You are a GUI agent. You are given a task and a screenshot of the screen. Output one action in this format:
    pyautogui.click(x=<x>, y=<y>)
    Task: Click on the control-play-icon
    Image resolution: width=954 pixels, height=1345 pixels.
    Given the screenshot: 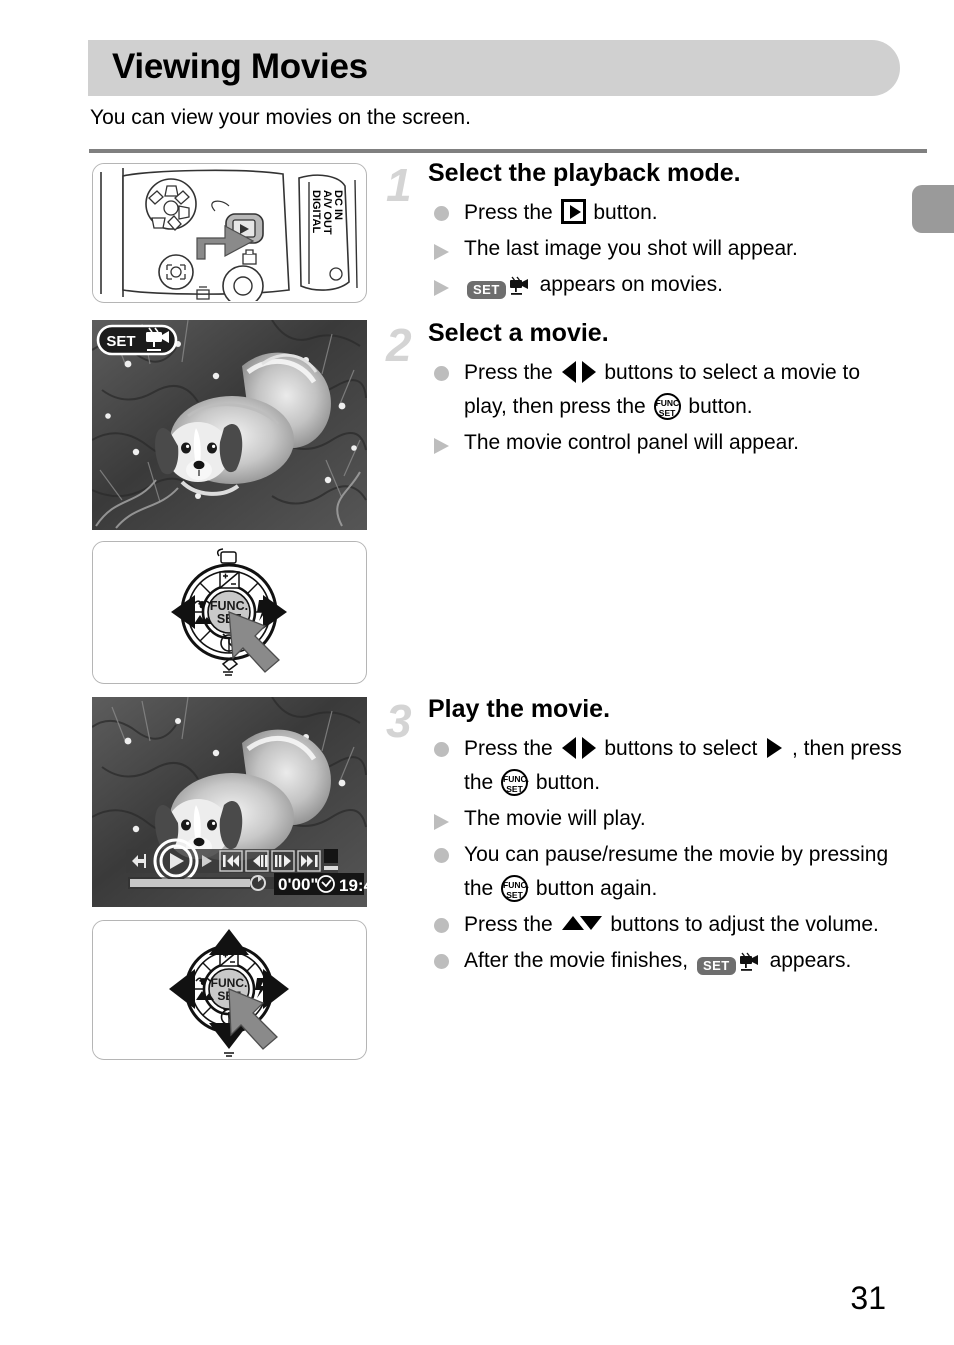 What is the action you would take?
    pyautogui.click(x=176, y=861)
    